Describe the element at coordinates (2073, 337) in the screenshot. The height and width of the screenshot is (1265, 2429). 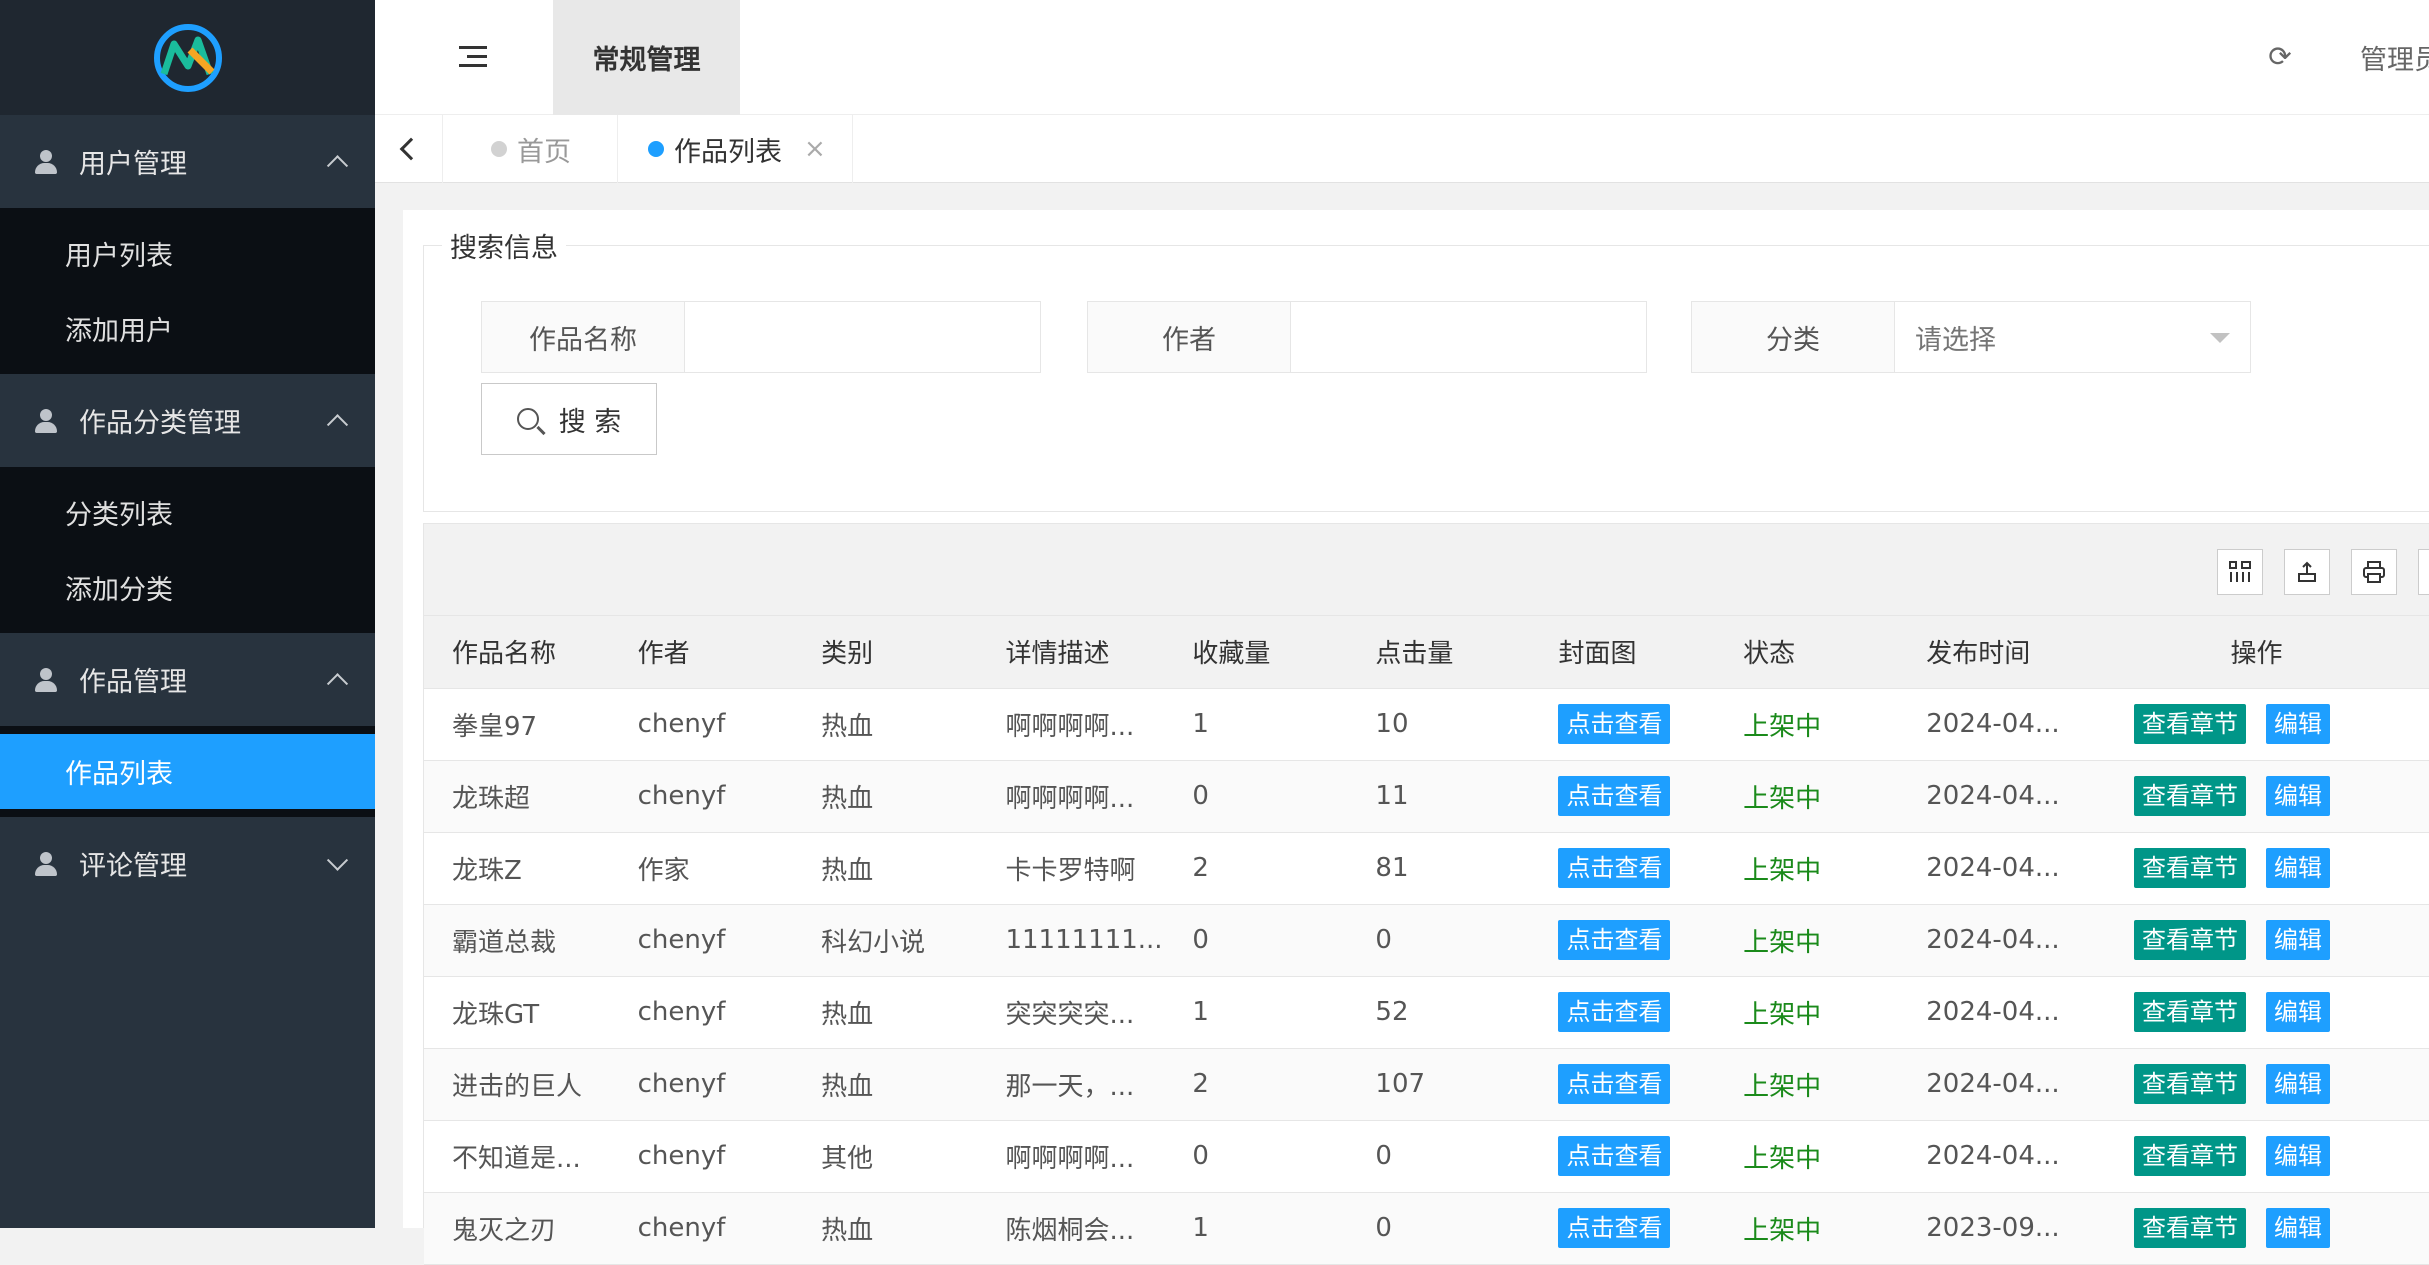
I see `category-select: 请选择` at that location.